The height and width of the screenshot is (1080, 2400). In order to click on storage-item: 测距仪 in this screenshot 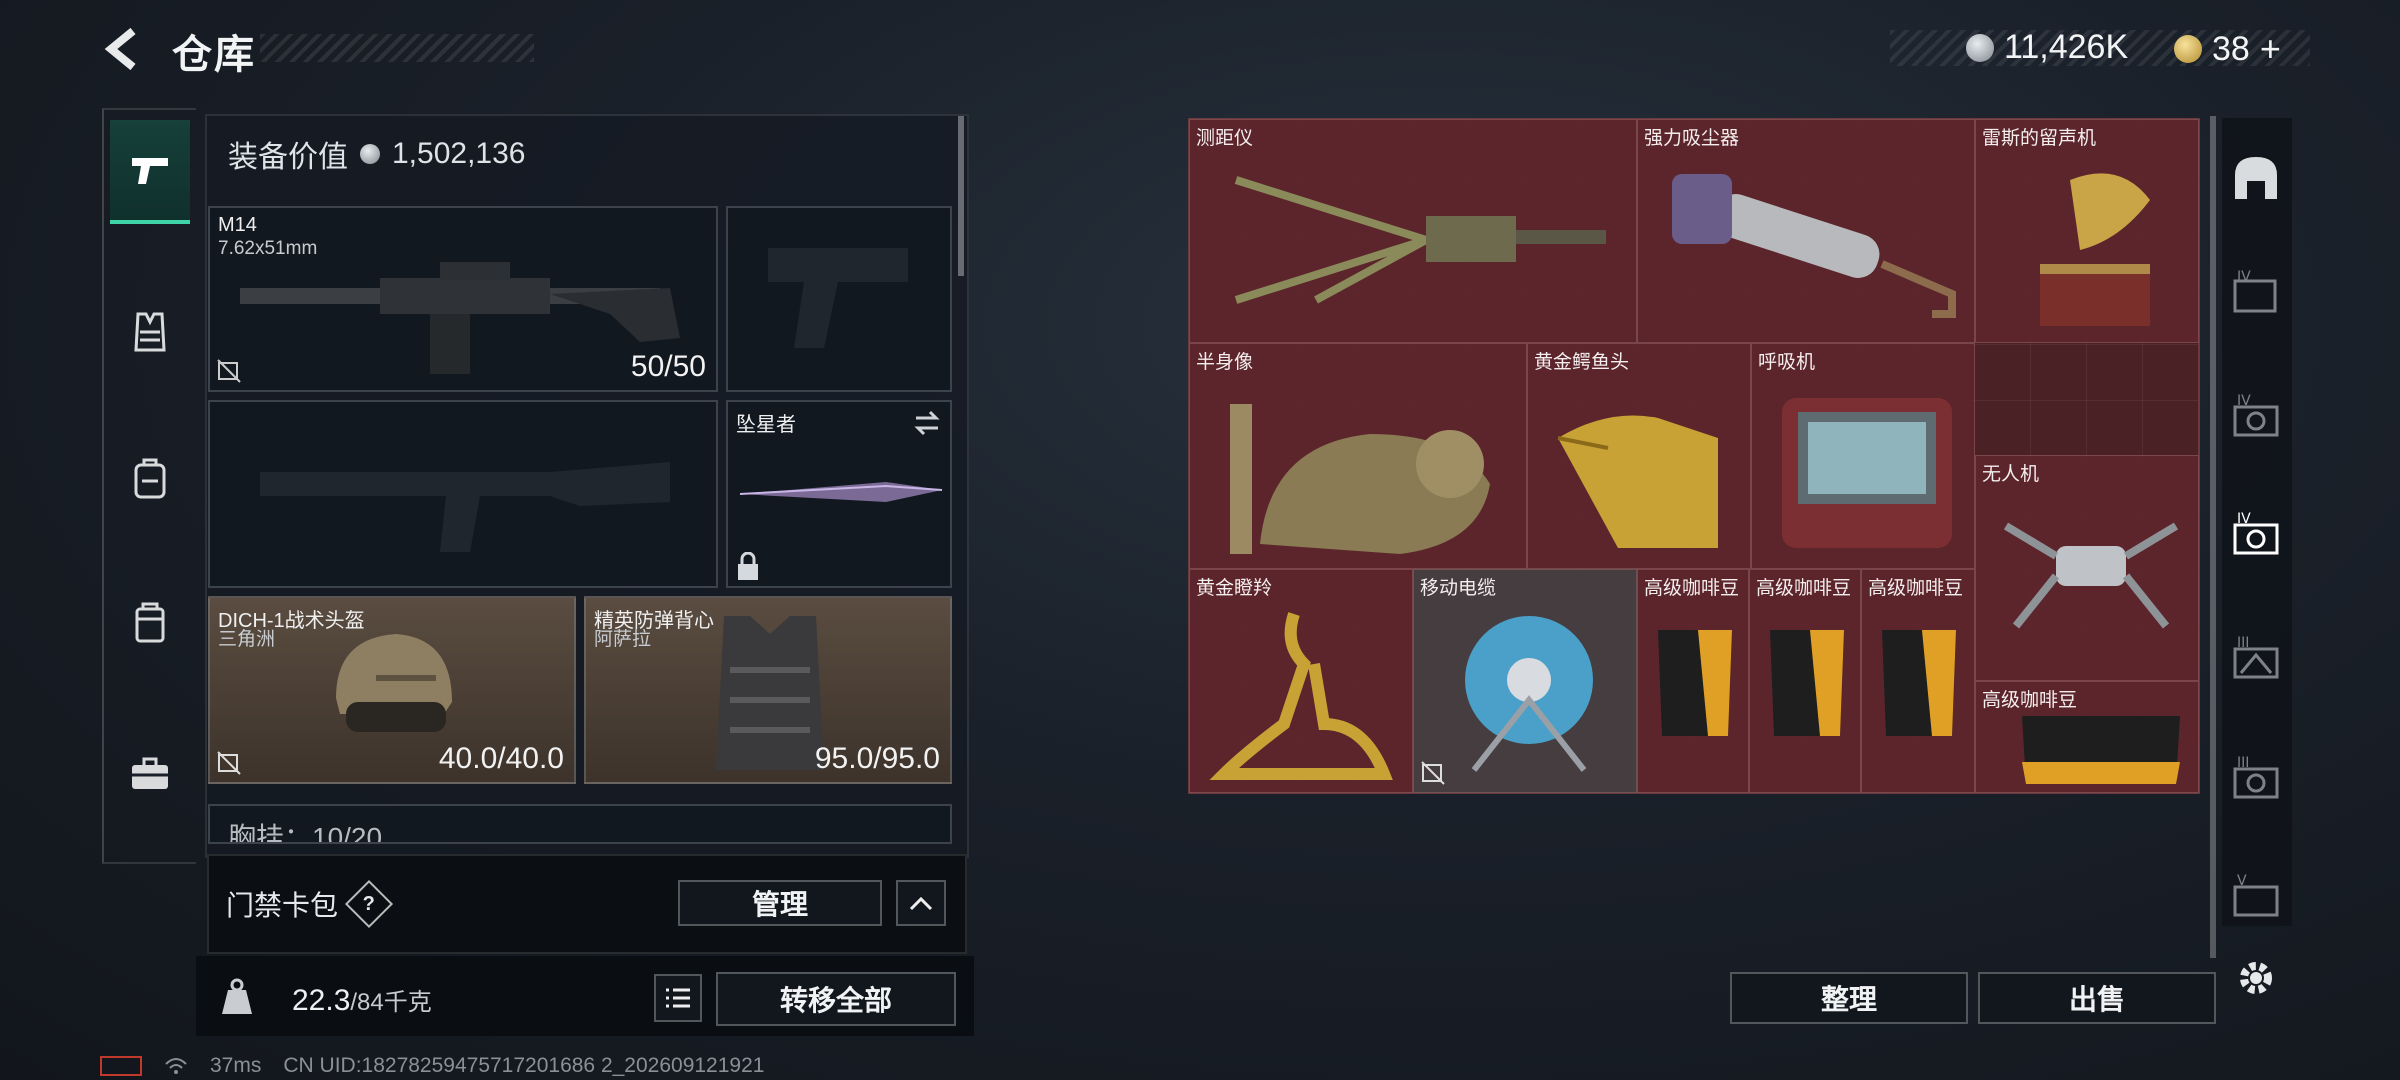, I will do `click(1413, 231)`.